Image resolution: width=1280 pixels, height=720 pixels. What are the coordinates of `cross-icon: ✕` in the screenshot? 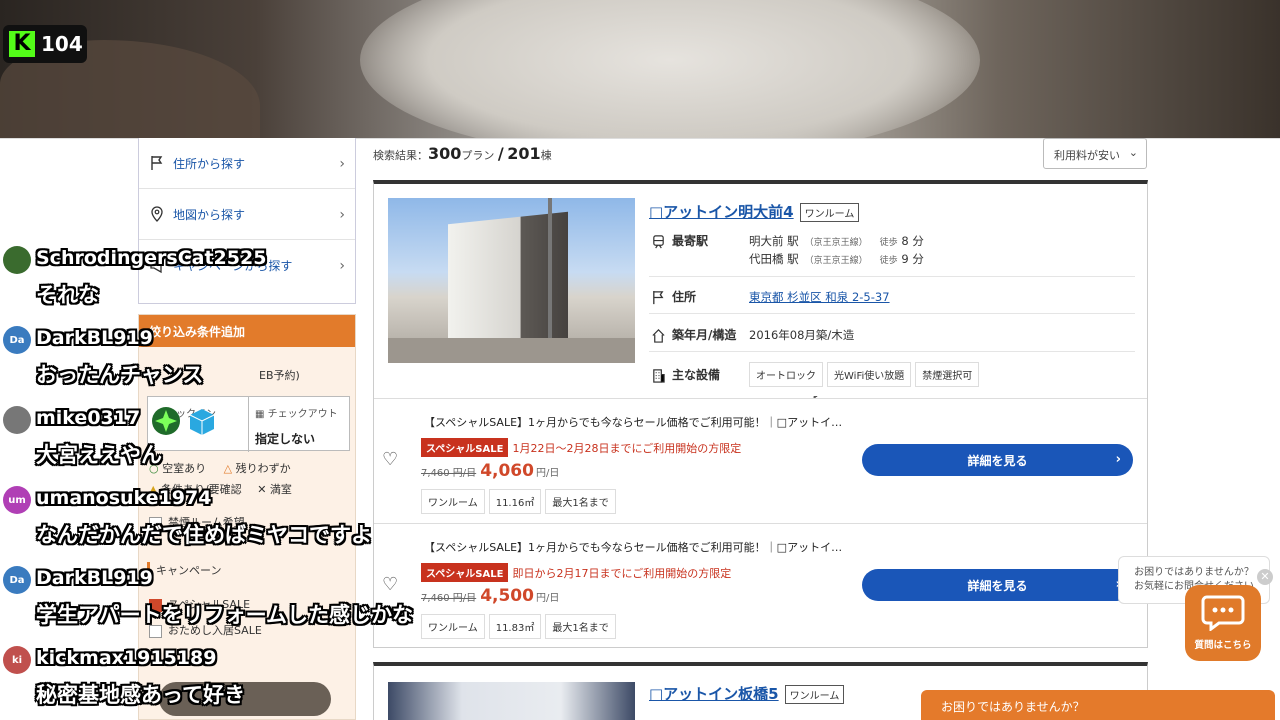 It's located at (262, 489).